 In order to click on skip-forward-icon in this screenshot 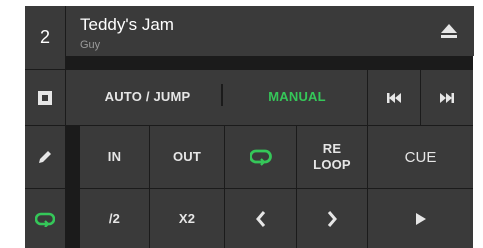, I will do `click(447, 98)`.